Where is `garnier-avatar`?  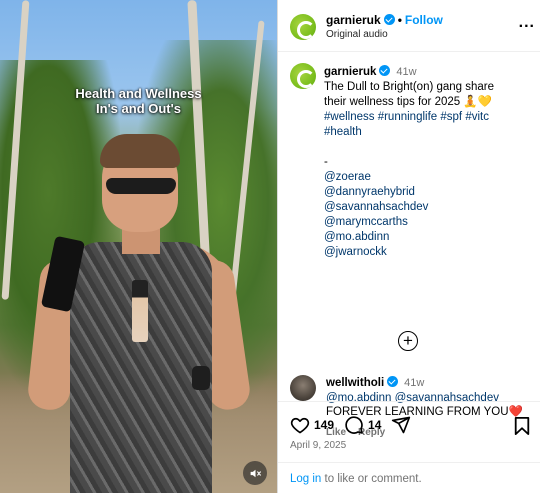
garnier-avatar is located at coordinates (303, 27).